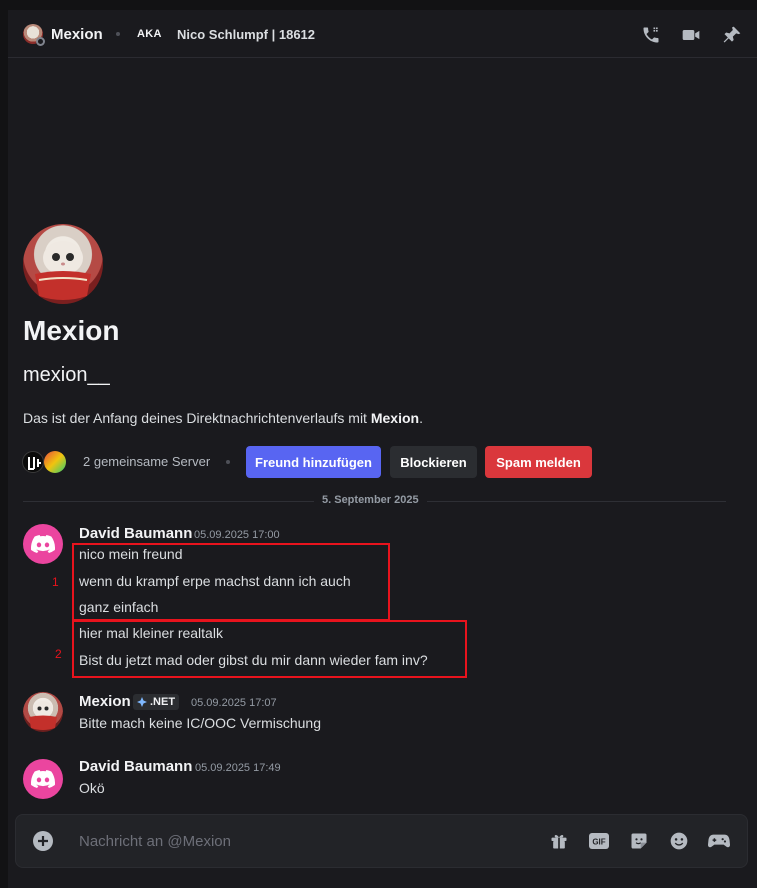 The image size is (757, 888). What do you see at coordinates (246, 34) in the screenshot?
I see `header-alias: Nico Schlumpf | 18612` at bounding box center [246, 34].